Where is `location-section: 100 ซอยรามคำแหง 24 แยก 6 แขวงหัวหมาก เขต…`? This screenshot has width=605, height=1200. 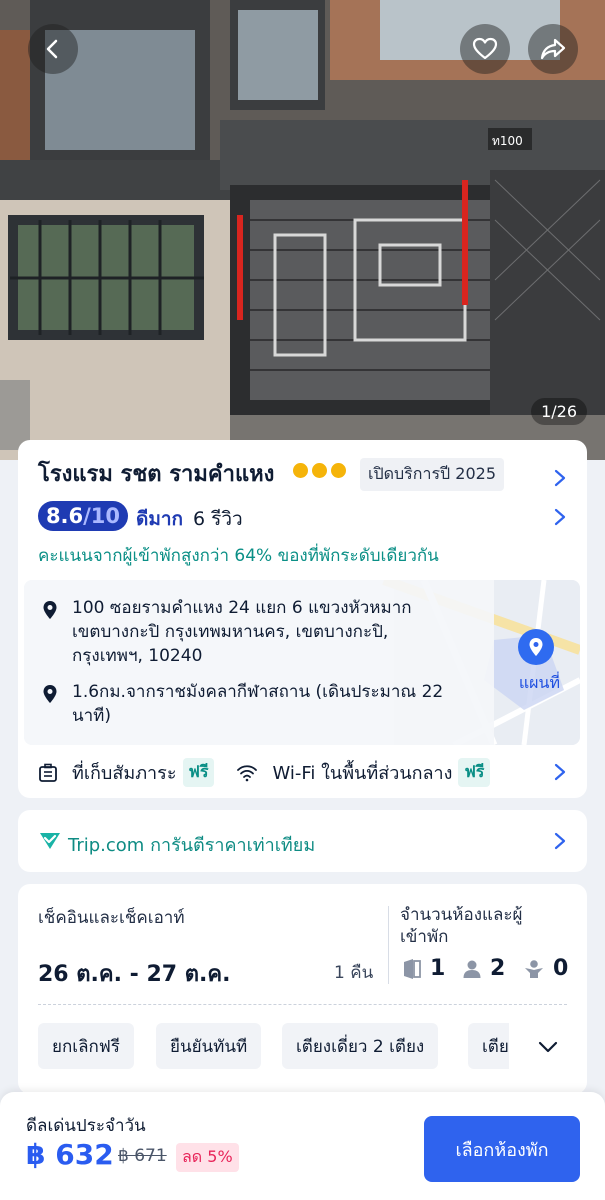
location-section: 100 ซอยรามคำแหง 24 แยก 6 แขวงหัวหมาก เขต… is located at coordinates (302, 662).